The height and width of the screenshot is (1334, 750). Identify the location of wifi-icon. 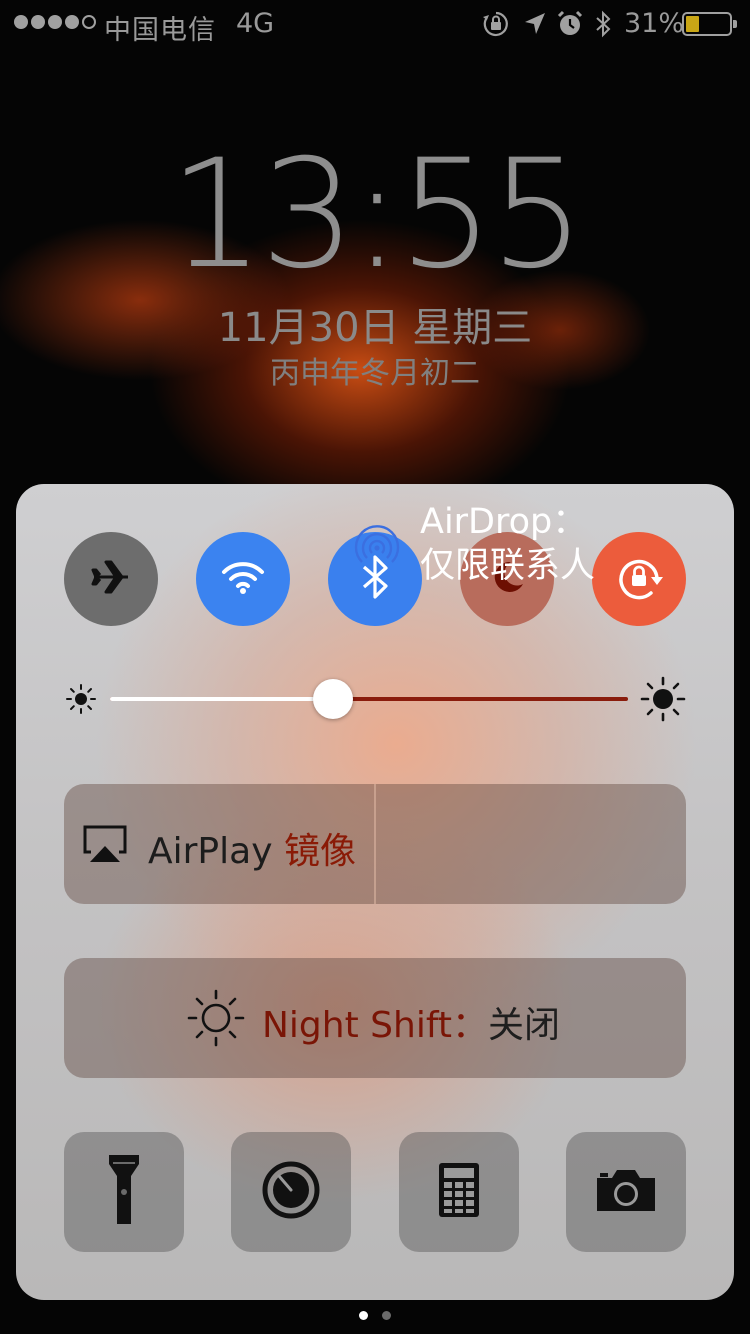
(243, 579).